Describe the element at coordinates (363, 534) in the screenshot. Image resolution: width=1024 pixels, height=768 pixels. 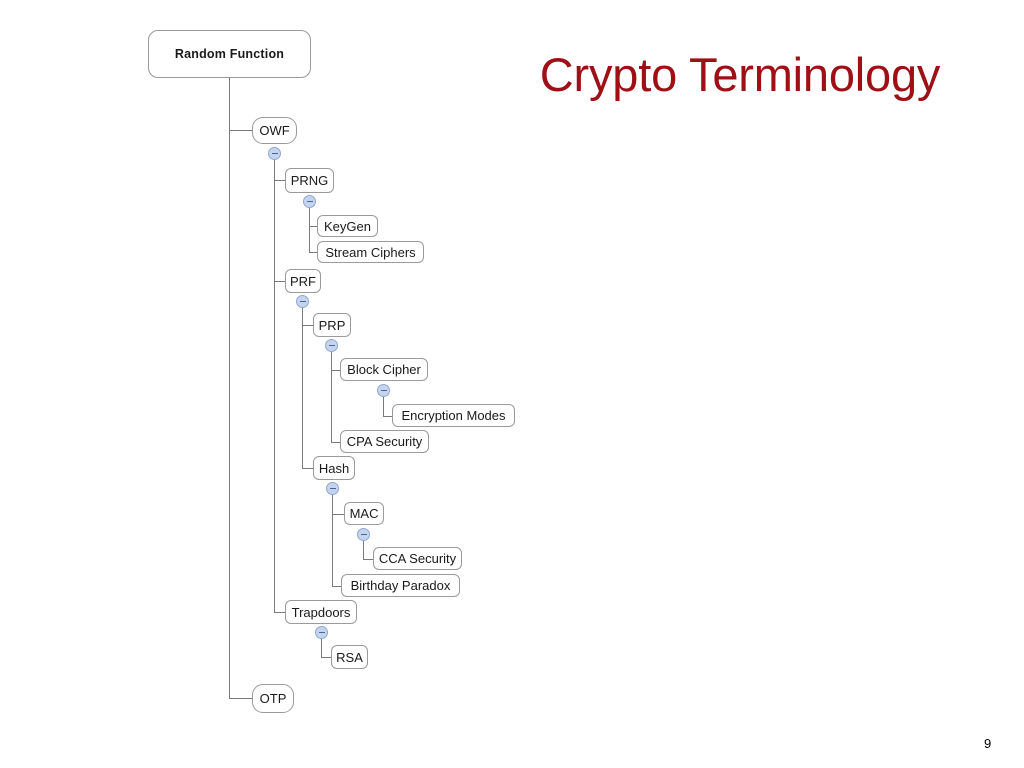
I see `collapse-toggle-mac-minus-icon` at that location.